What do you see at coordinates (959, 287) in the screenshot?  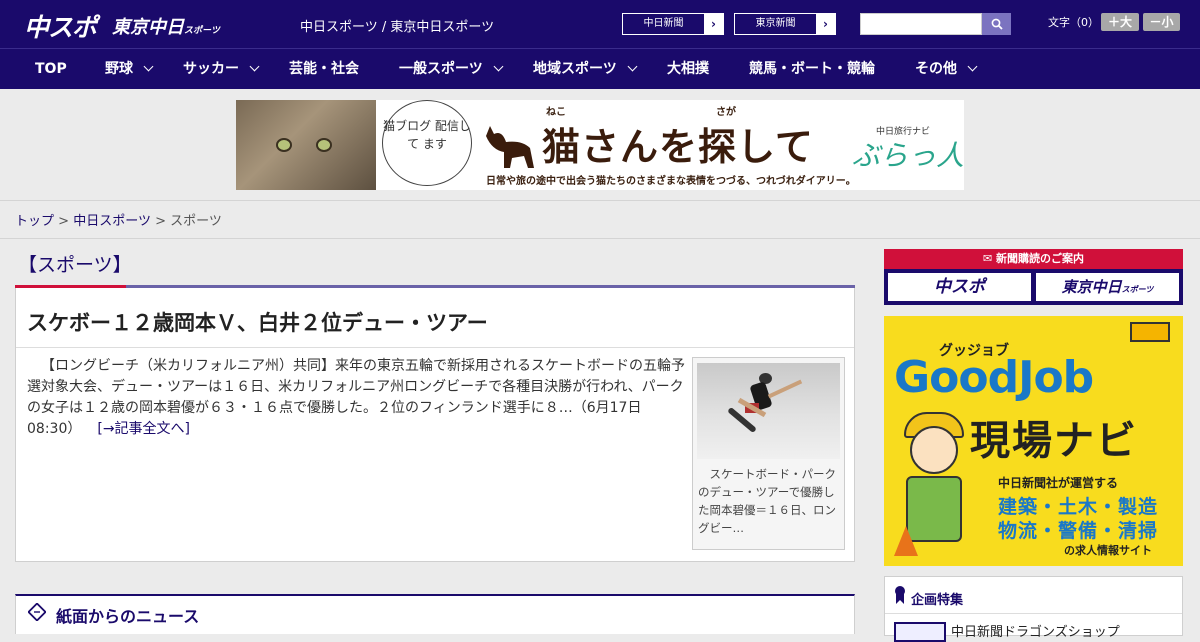 I see `subscribe-chunichi-sports-button: 中スポ` at bounding box center [959, 287].